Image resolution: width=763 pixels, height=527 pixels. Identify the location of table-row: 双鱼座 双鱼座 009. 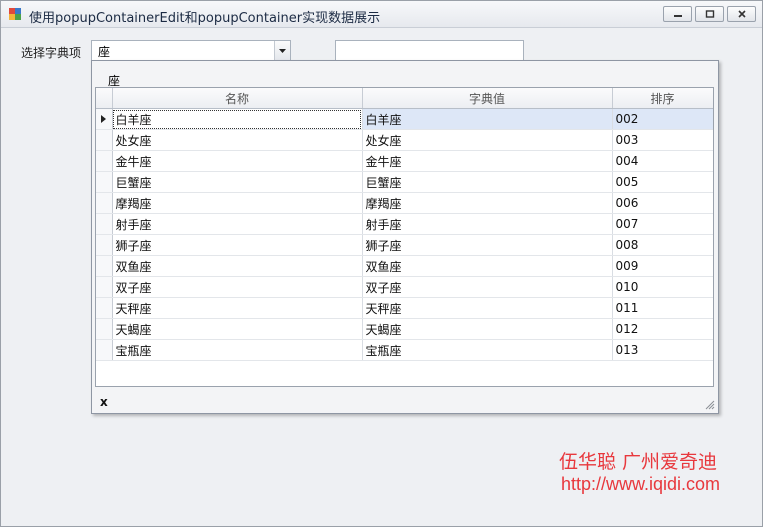
(404, 266).